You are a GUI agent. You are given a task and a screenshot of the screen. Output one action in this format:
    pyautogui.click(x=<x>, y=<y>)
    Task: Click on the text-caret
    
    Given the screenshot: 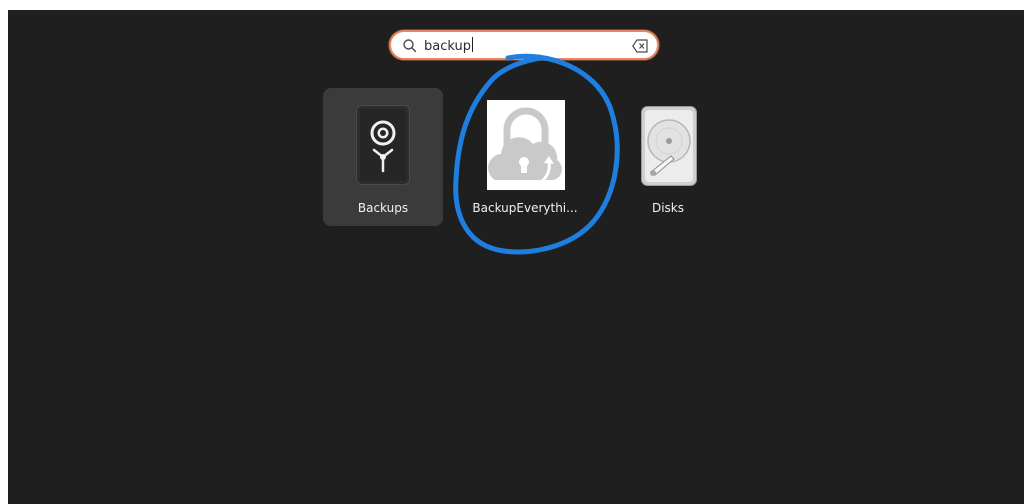 What is the action you would take?
    pyautogui.click(x=472, y=44)
    